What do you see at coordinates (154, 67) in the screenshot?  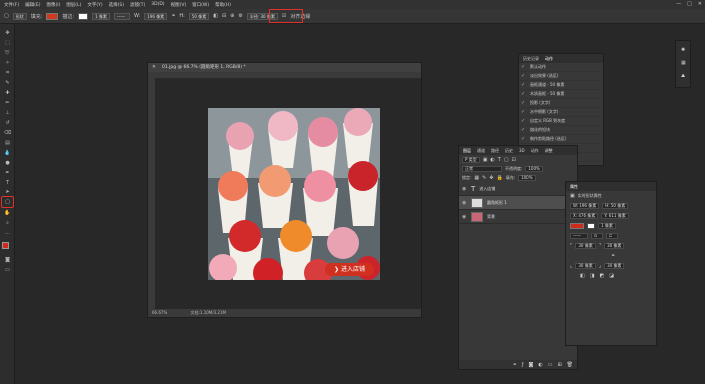 I see `close-tab-icon: ✕` at bounding box center [154, 67].